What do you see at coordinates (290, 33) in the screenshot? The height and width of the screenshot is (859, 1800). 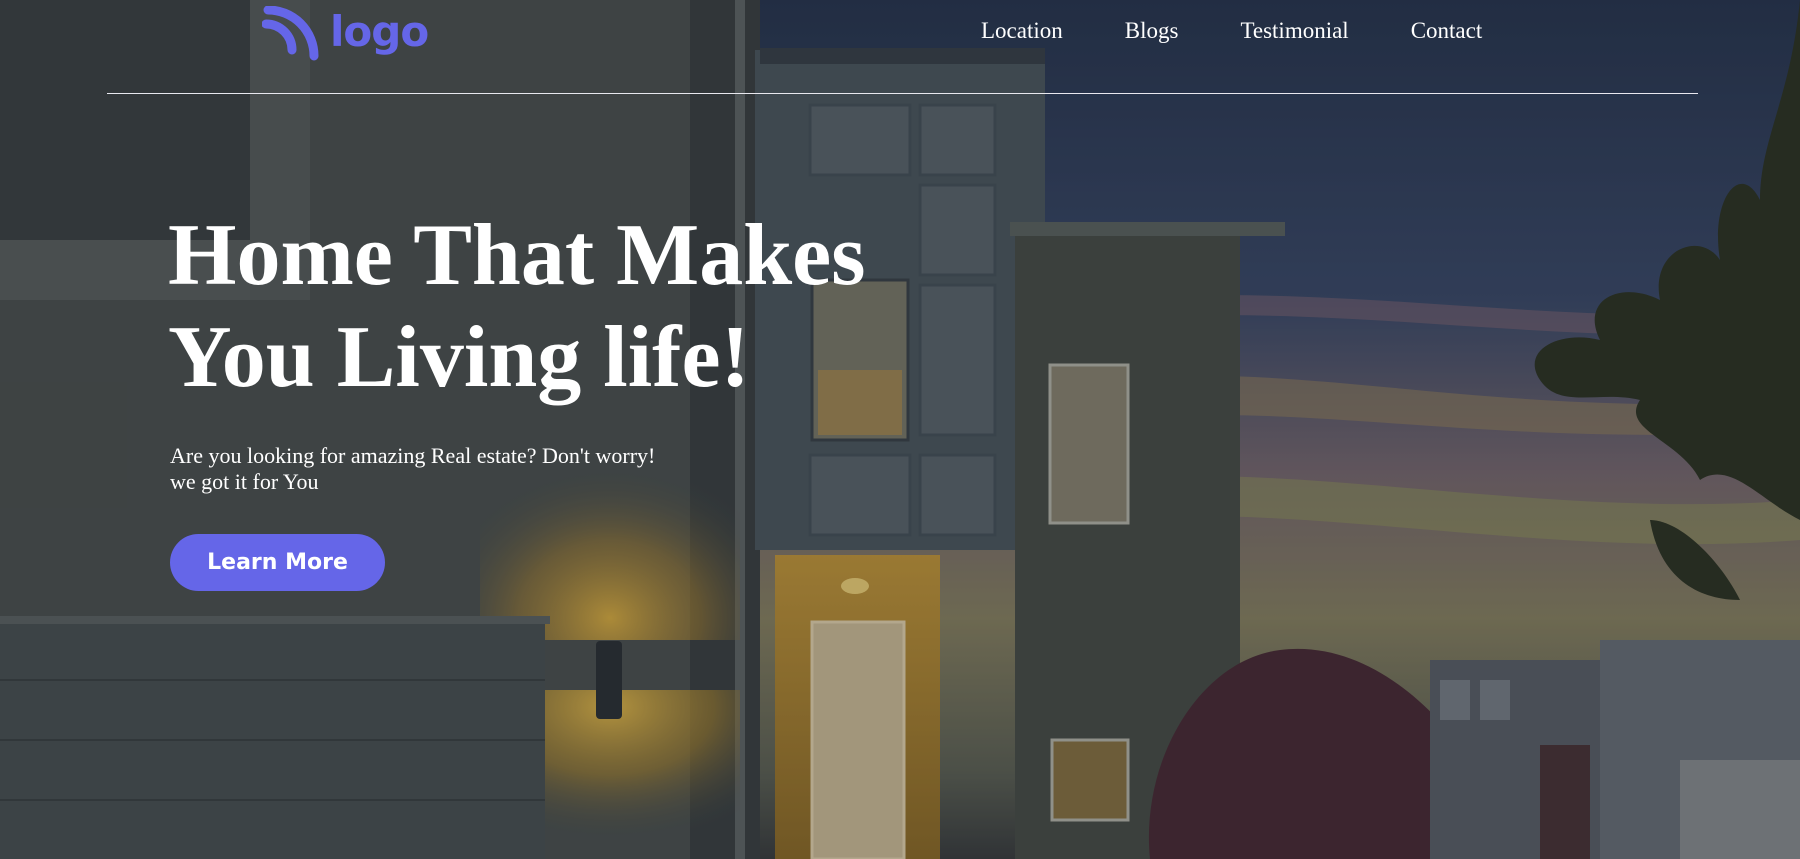 I see `rss-arcs-icon` at bounding box center [290, 33].